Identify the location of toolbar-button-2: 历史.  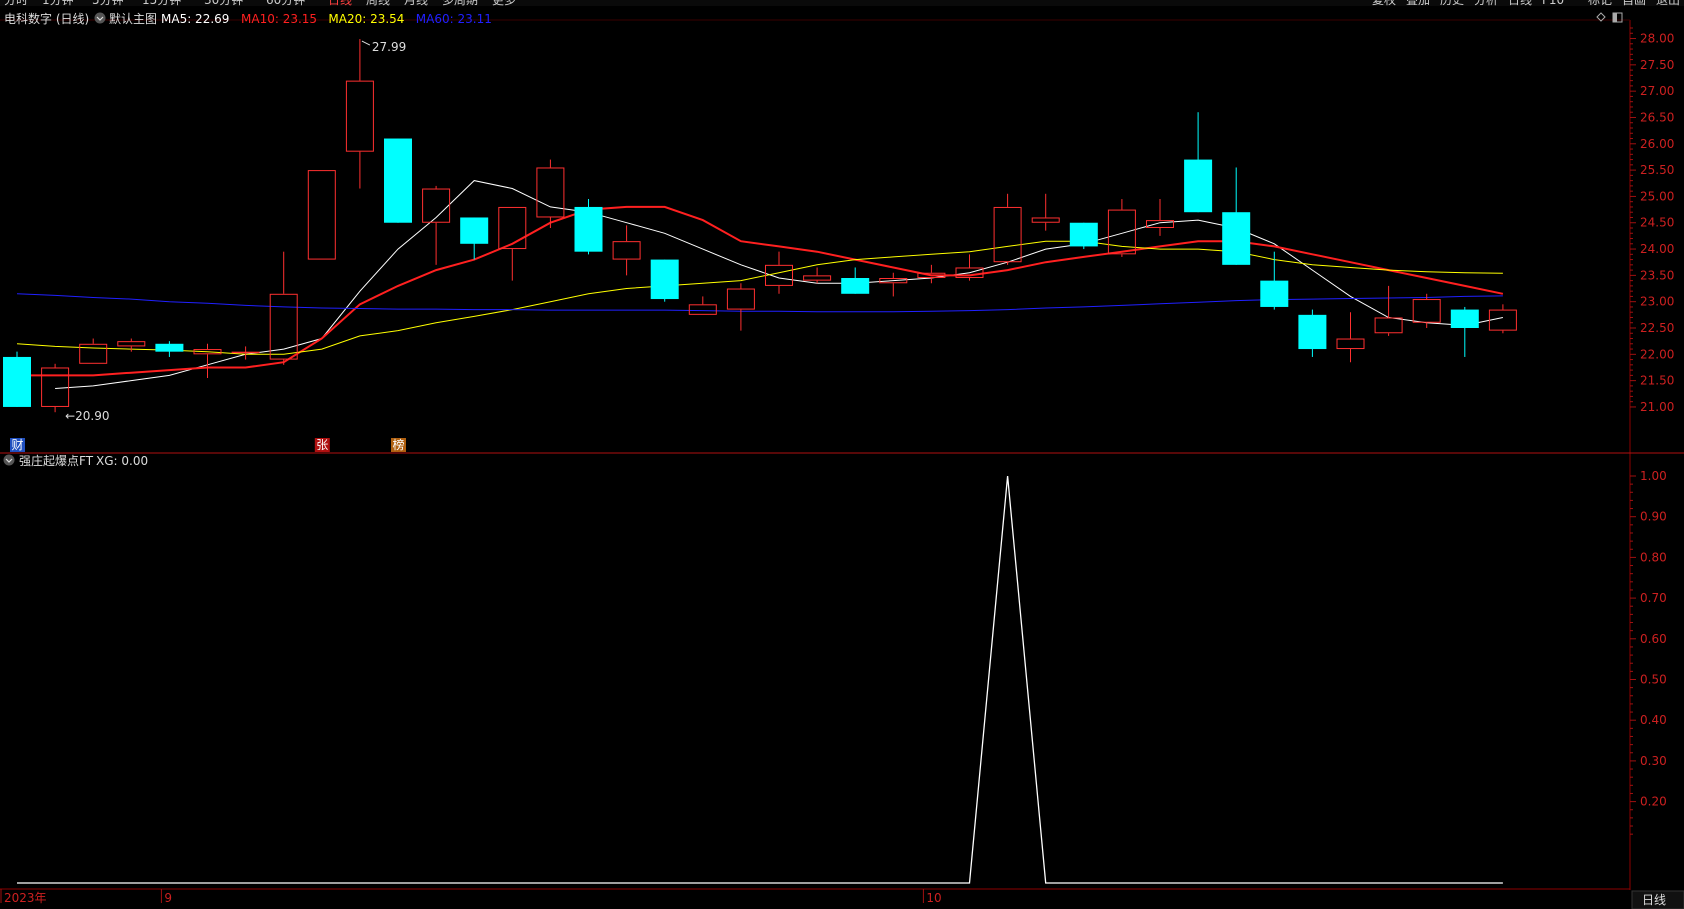
(1452, 3).